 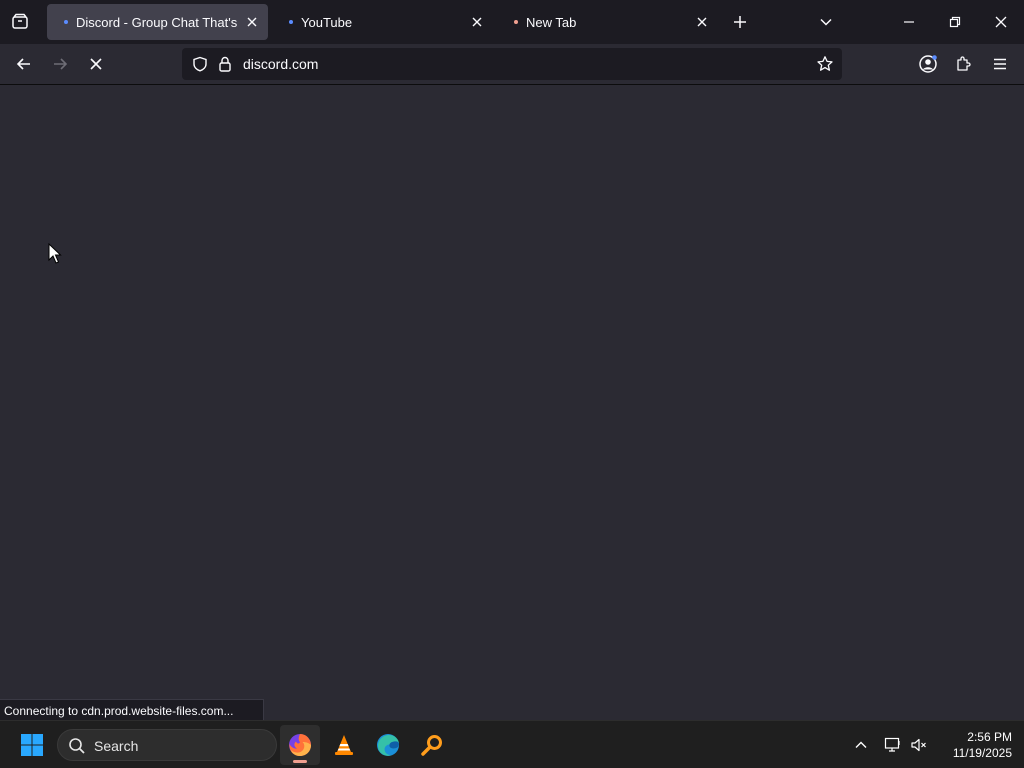 I want to click on forward-button, so click(x=60, y=64).